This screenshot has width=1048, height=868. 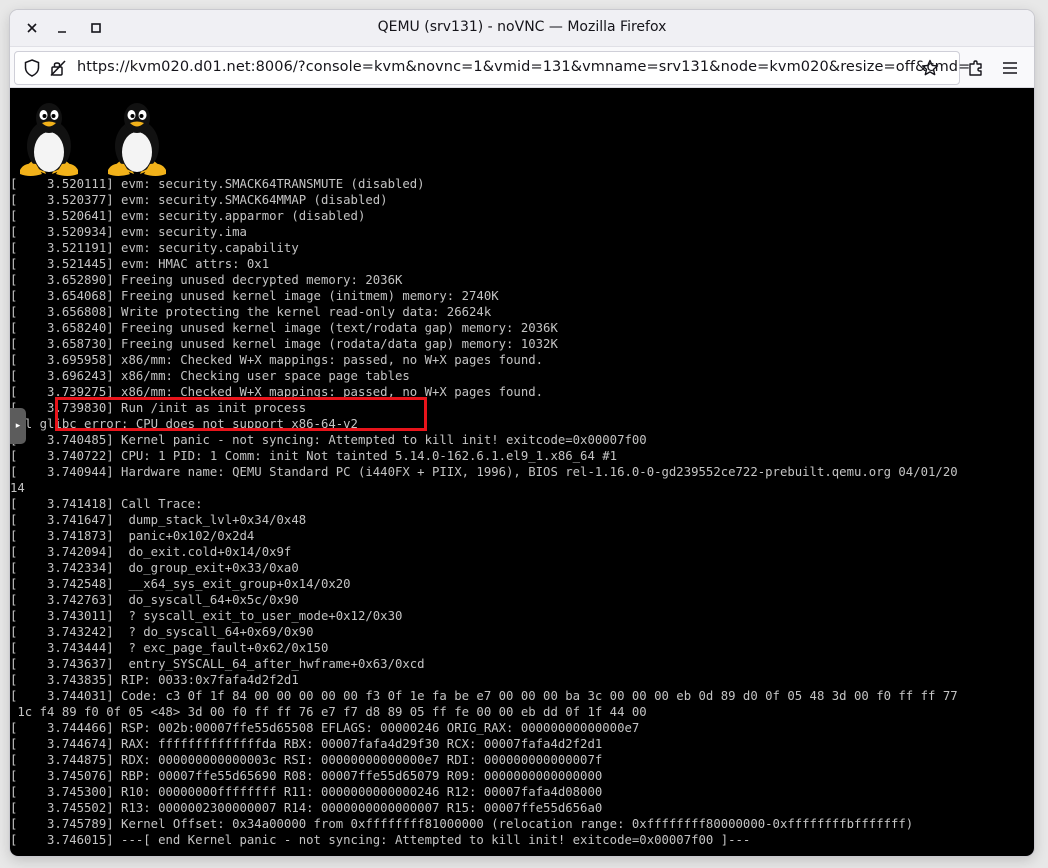 I want to click on tracking-protection-shield-icon, so click(x=32, y=68).